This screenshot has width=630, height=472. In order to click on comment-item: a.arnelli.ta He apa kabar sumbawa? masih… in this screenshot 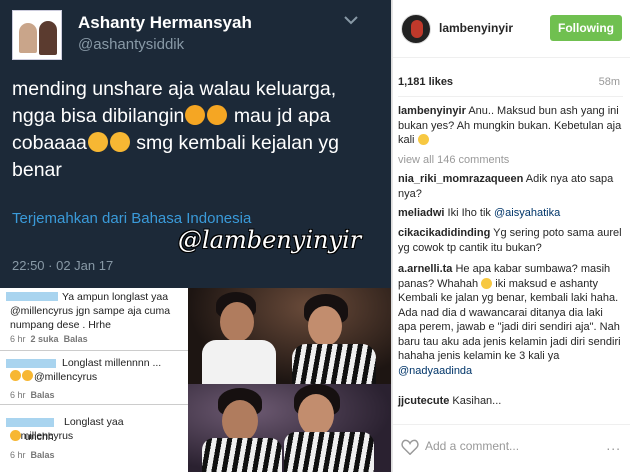, I will do `click(509, 320)`.